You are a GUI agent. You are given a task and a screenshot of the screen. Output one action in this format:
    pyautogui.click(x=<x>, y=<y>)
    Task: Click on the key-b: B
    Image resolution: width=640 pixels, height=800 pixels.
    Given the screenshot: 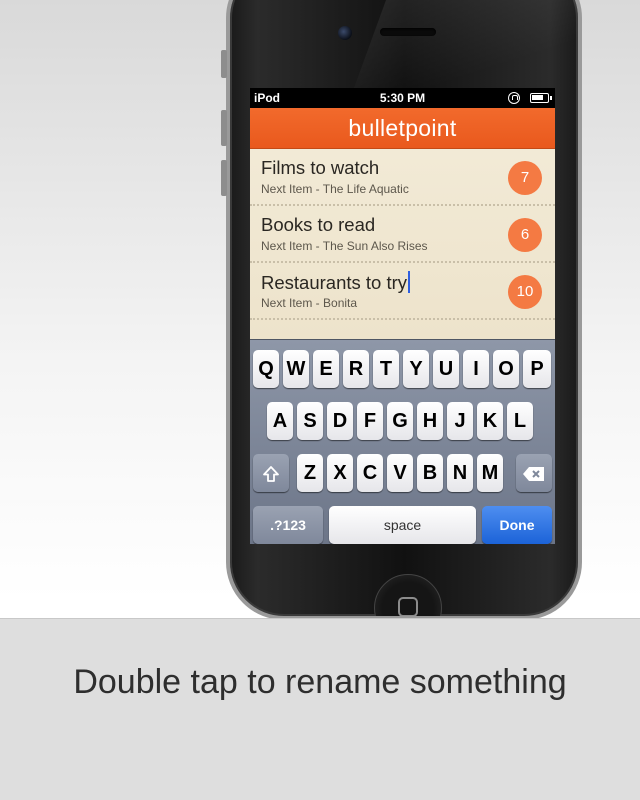 What is the action you would take?
    pyautogui.click(x=430, y=473)
    